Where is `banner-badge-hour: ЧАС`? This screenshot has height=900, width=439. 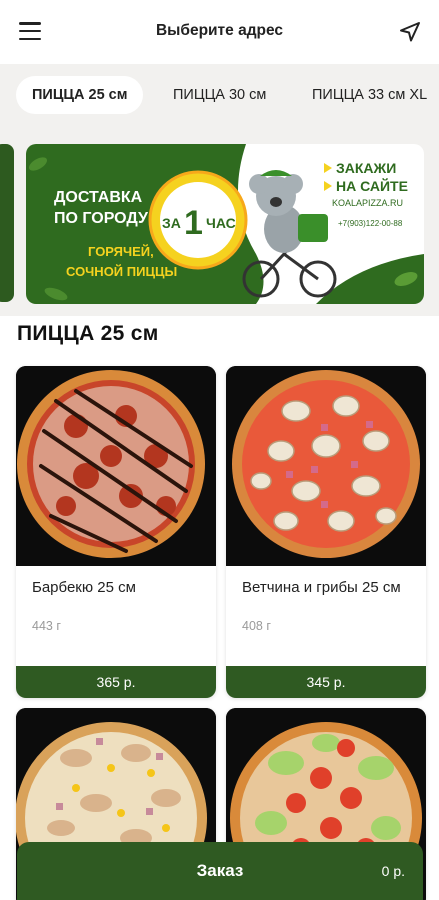
banner-badge-hour: ЧАС is located at coordinates (221, 223).